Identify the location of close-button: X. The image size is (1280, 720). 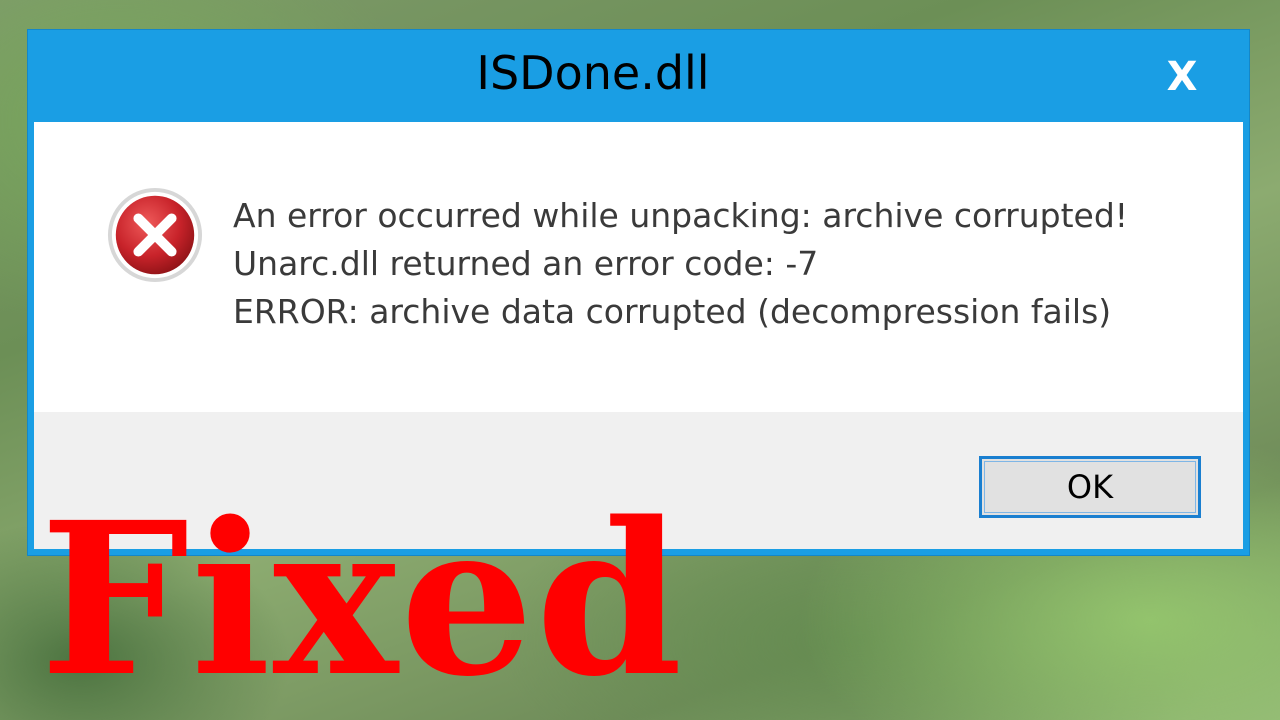
(1182, 77).